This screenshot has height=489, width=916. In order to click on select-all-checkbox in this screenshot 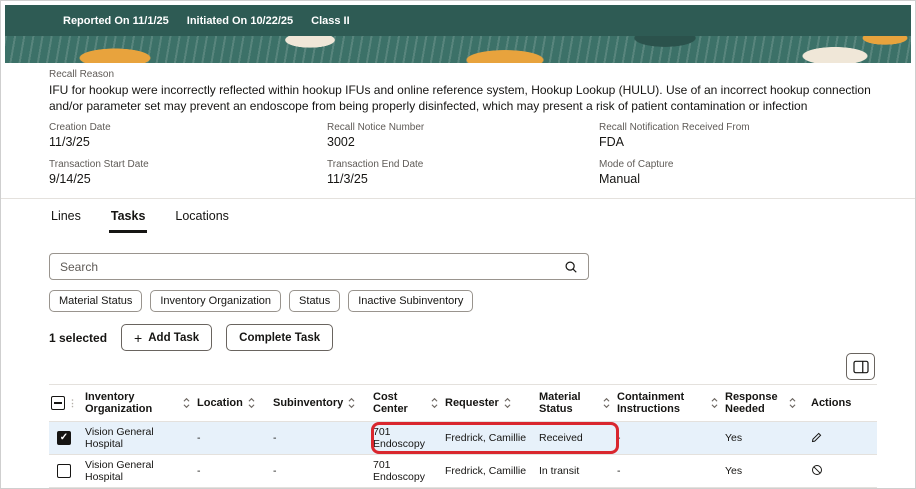, I will do `click(58, 403)`.